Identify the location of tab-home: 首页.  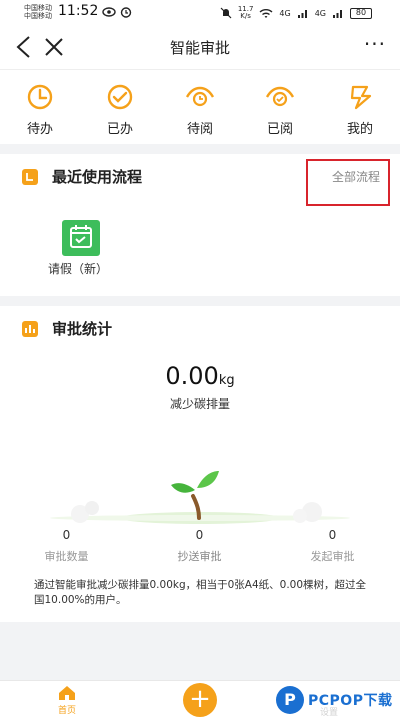
(67, 700).